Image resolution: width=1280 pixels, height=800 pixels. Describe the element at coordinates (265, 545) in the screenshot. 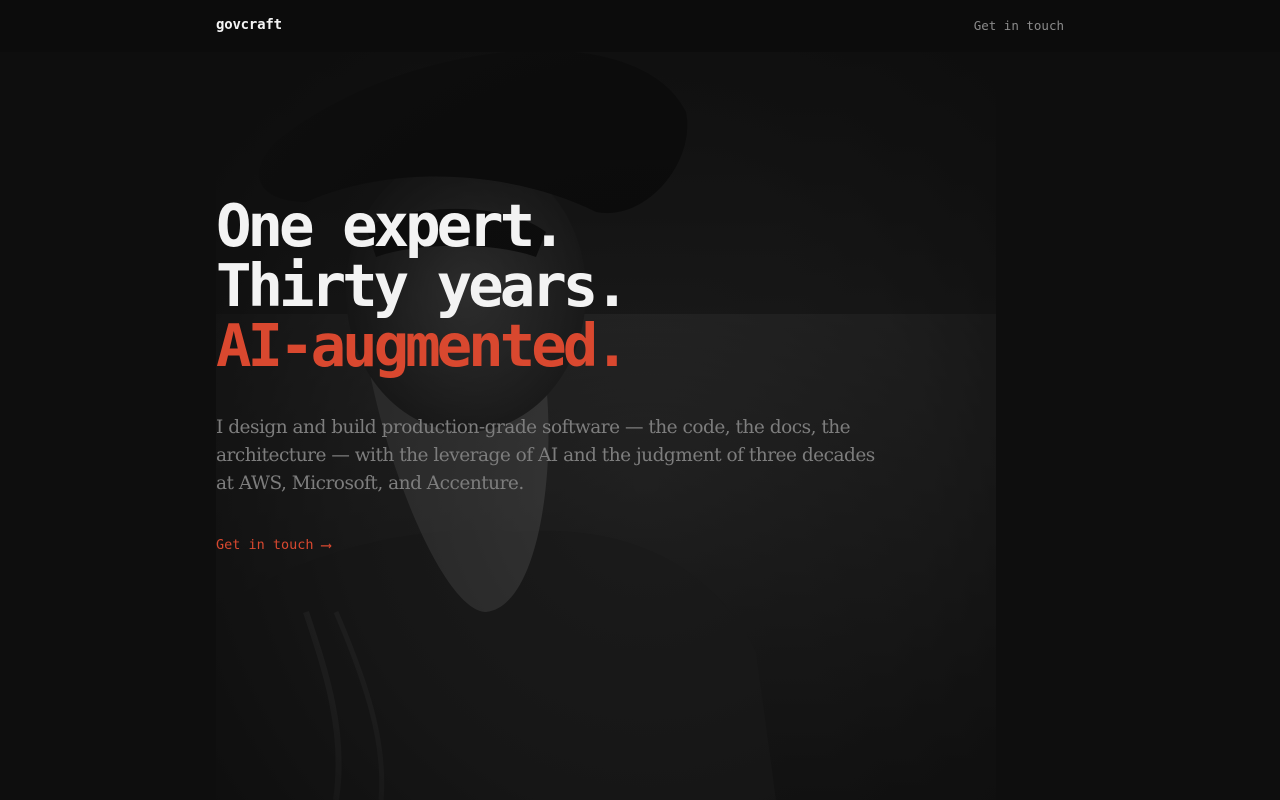

I see `hero-cta-label: Get in touch` at that location.